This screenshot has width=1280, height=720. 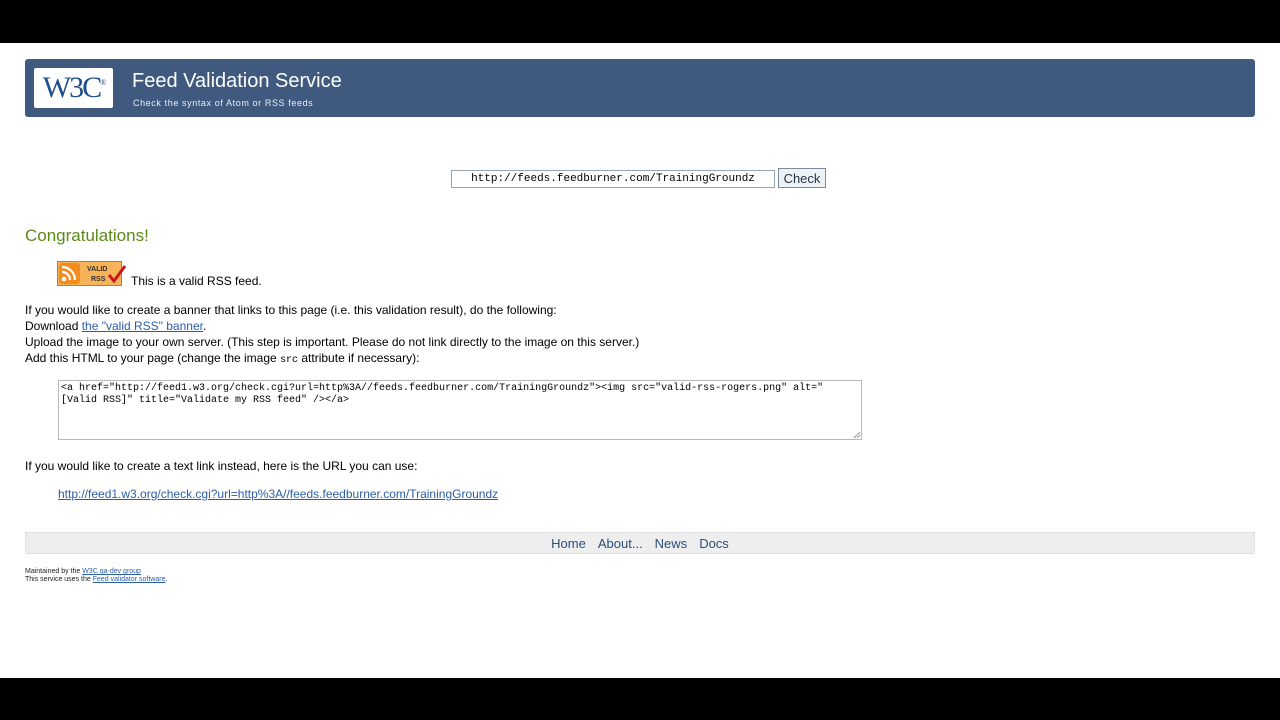 I want to click on maintained-prefix: Maintained by the, so click(x=54, y=571).